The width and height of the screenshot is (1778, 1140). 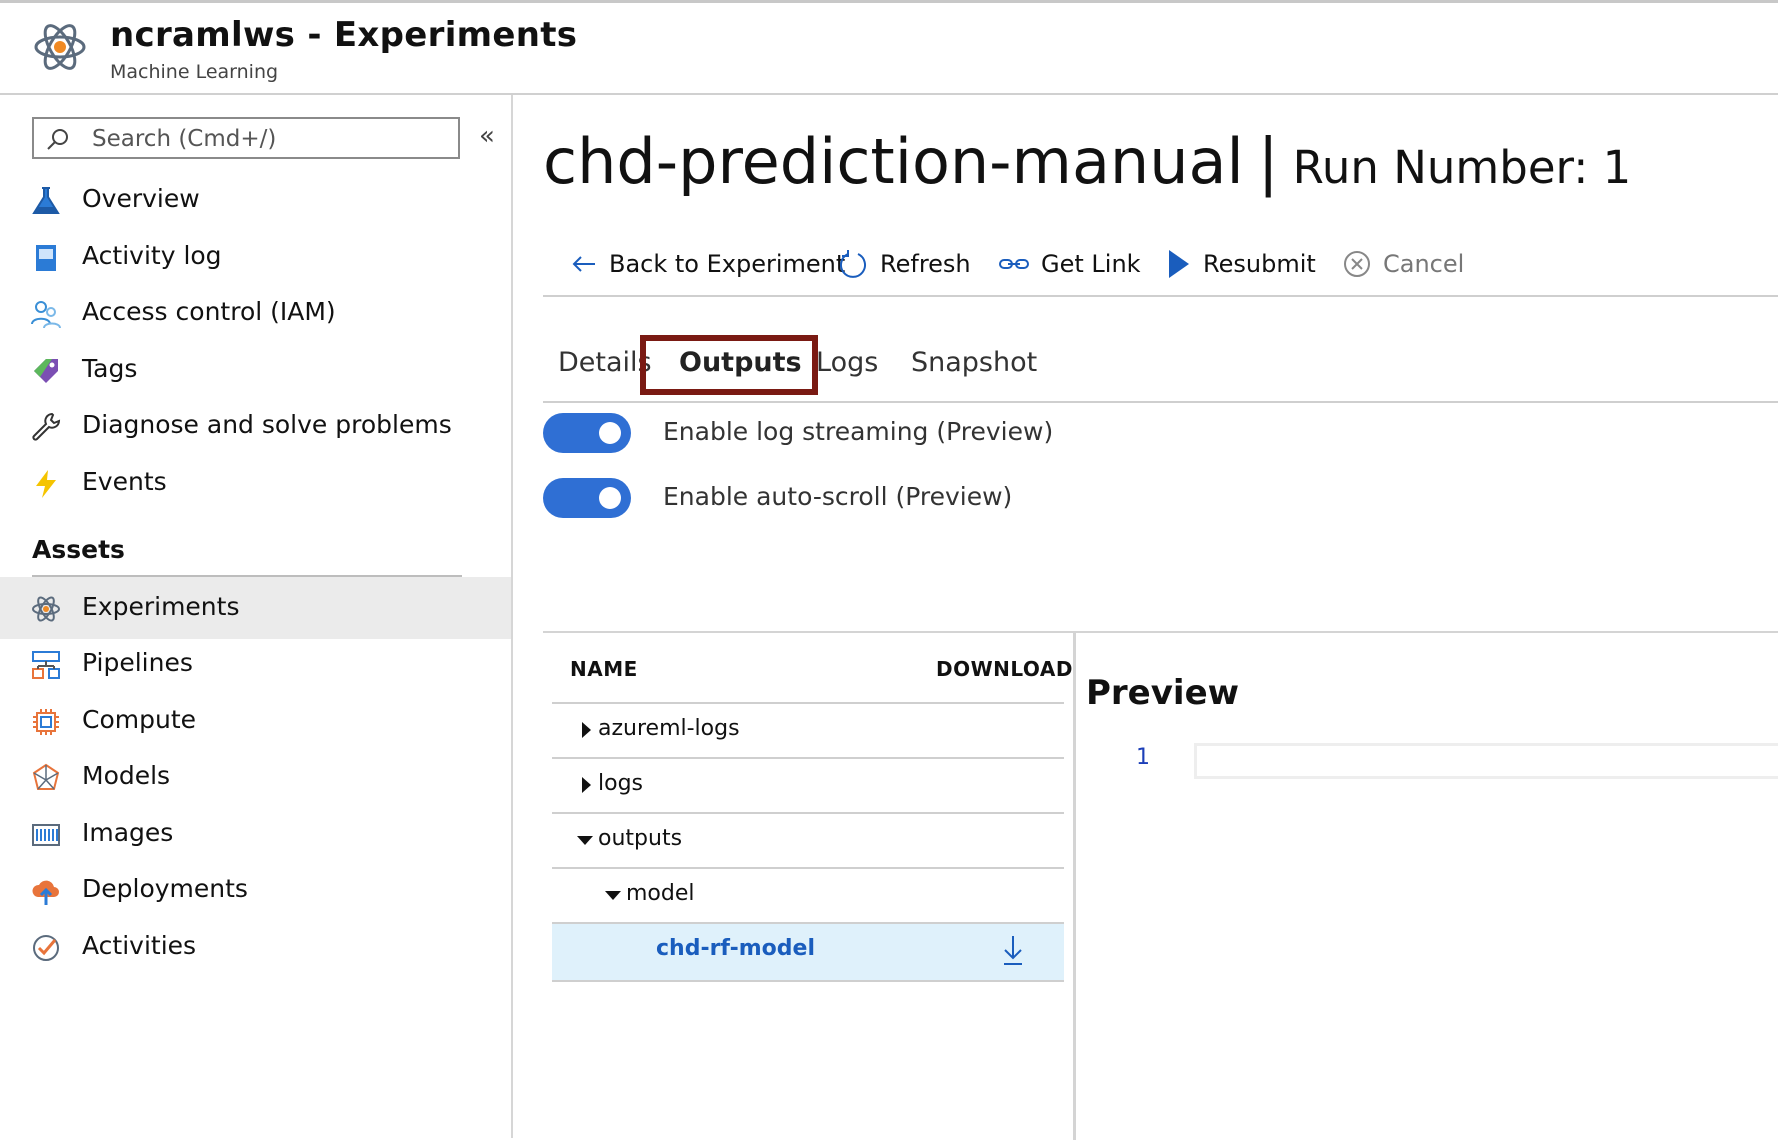 What do you see at coordinates (808, 839) in the screenshot?
I see `tree-row-outputs: outputs` at bounding box center [808, 839].